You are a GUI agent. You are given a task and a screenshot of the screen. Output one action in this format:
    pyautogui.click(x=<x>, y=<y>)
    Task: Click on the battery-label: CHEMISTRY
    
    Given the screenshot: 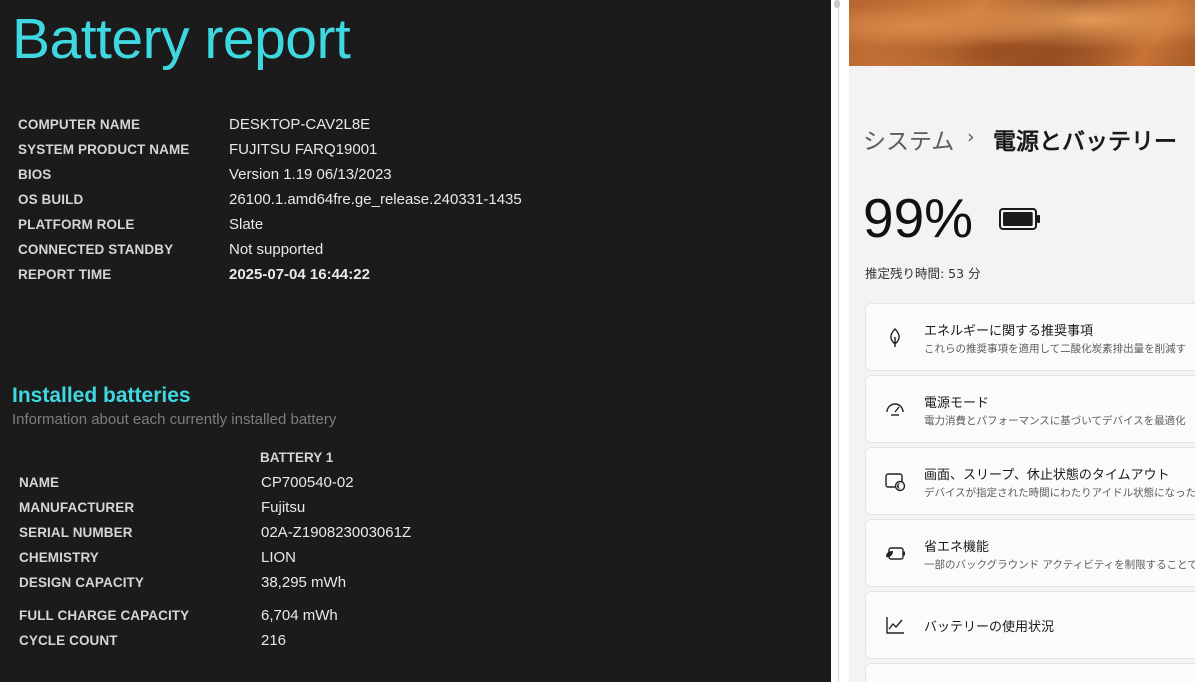 What is the action you would take?
    pyautogui.click(x=59, y=557)
    